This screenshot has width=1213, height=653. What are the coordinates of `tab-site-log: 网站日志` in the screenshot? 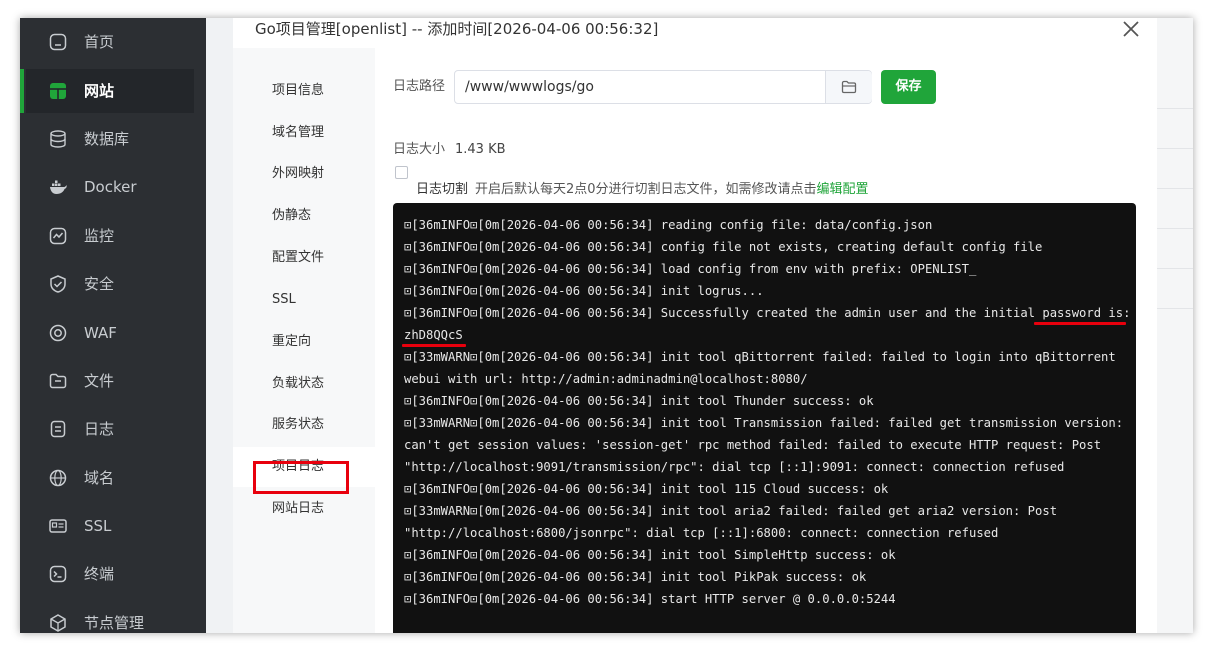 It's located at (304, 509).